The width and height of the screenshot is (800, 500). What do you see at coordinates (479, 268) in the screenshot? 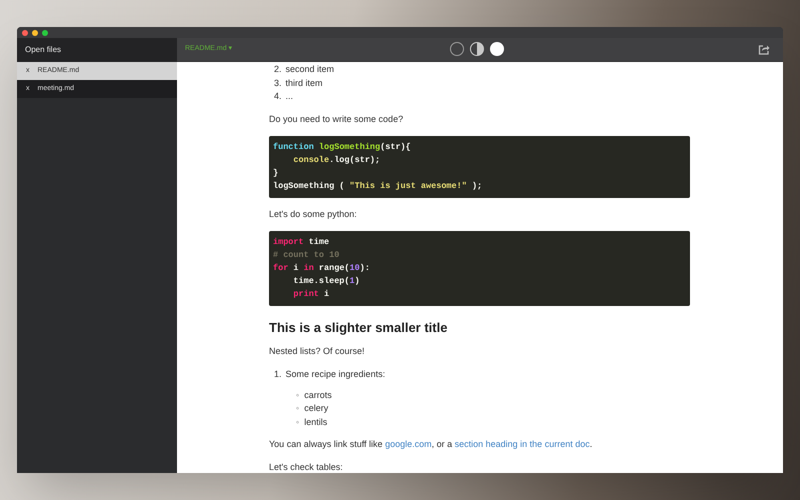
I see `code-block: import time # count to 10 for i in range(10): time.sleep(1) print i` at bounding box center [479, 268].